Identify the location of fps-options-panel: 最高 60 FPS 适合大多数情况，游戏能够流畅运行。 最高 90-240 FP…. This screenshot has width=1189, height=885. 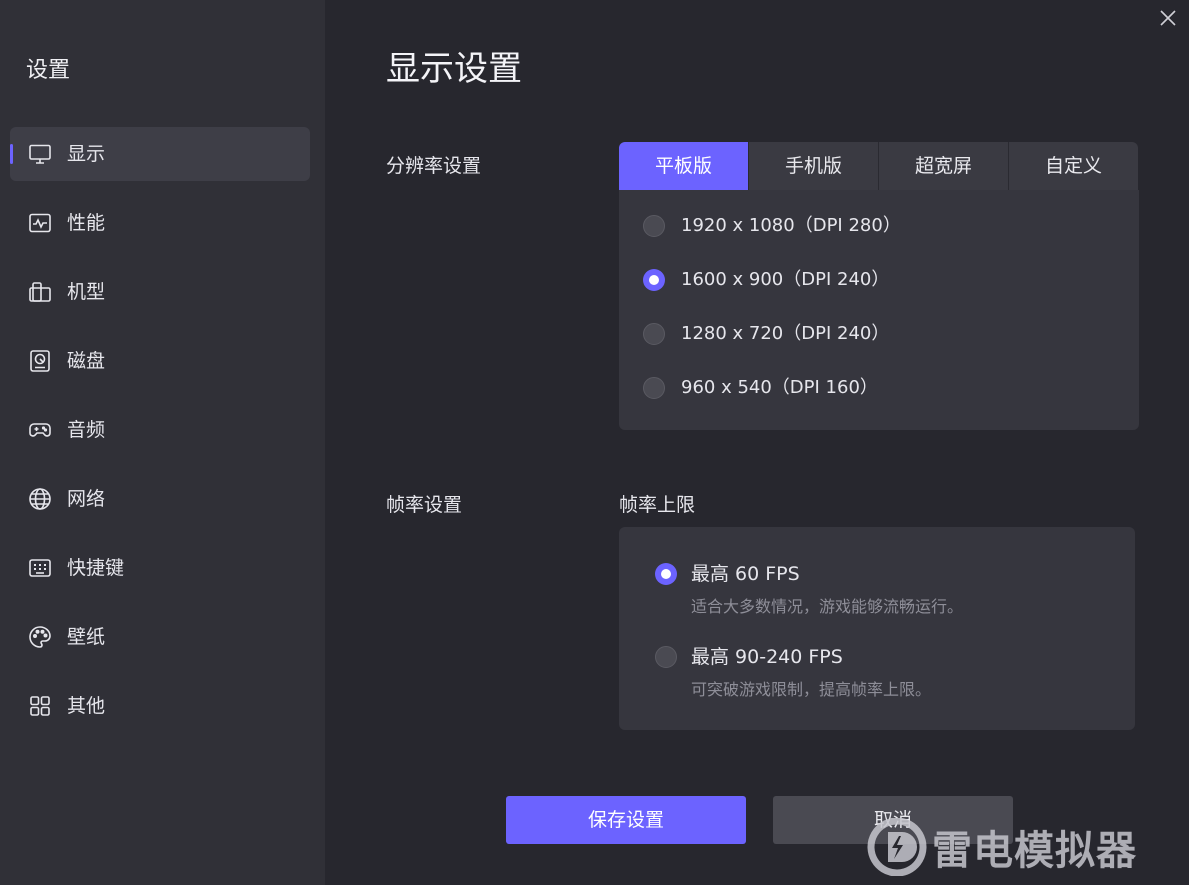
(877, 628).